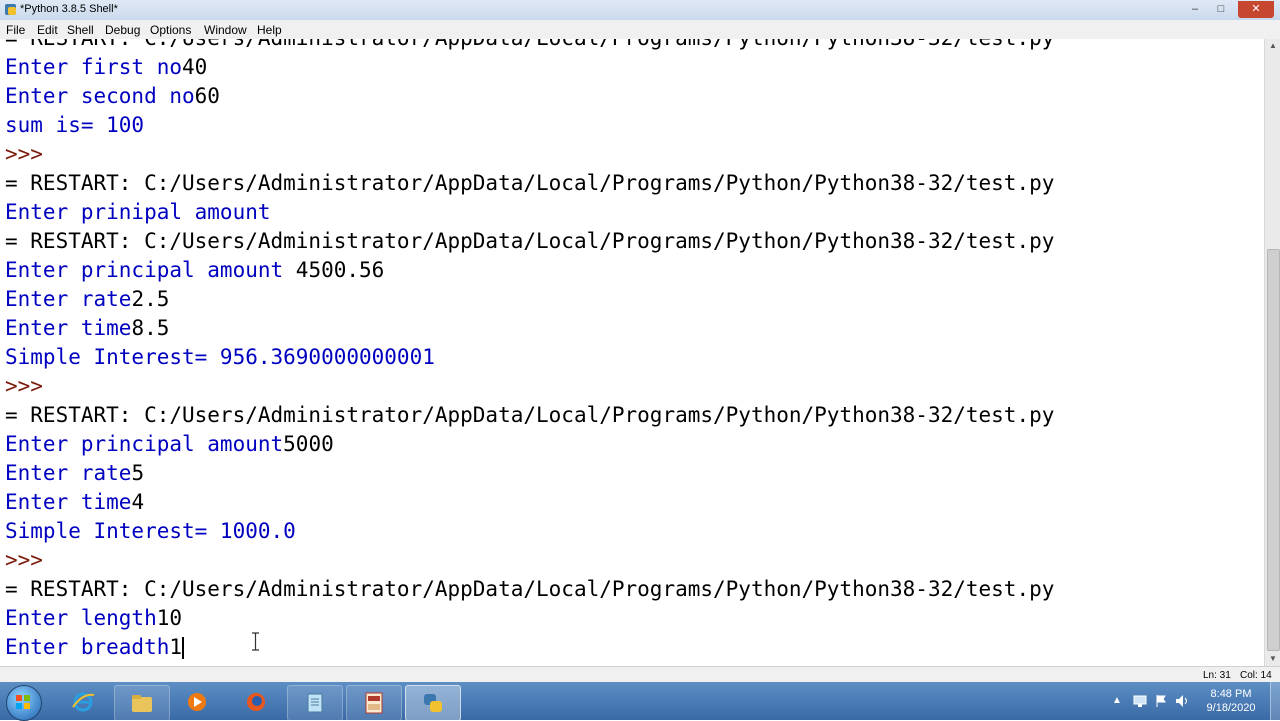 The image size is (1280, 721). I want to click on status-bar: Ln: 31 Col: 14, so click(640, 674).